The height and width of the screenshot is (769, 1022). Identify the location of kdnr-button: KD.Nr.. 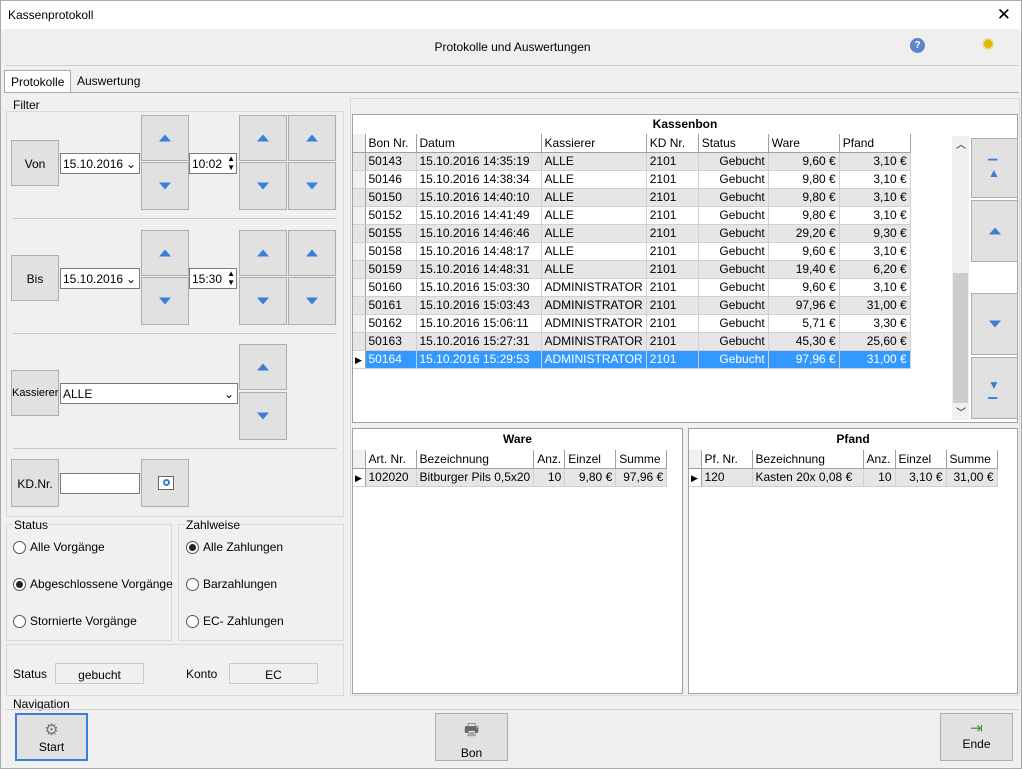
(35, 483).